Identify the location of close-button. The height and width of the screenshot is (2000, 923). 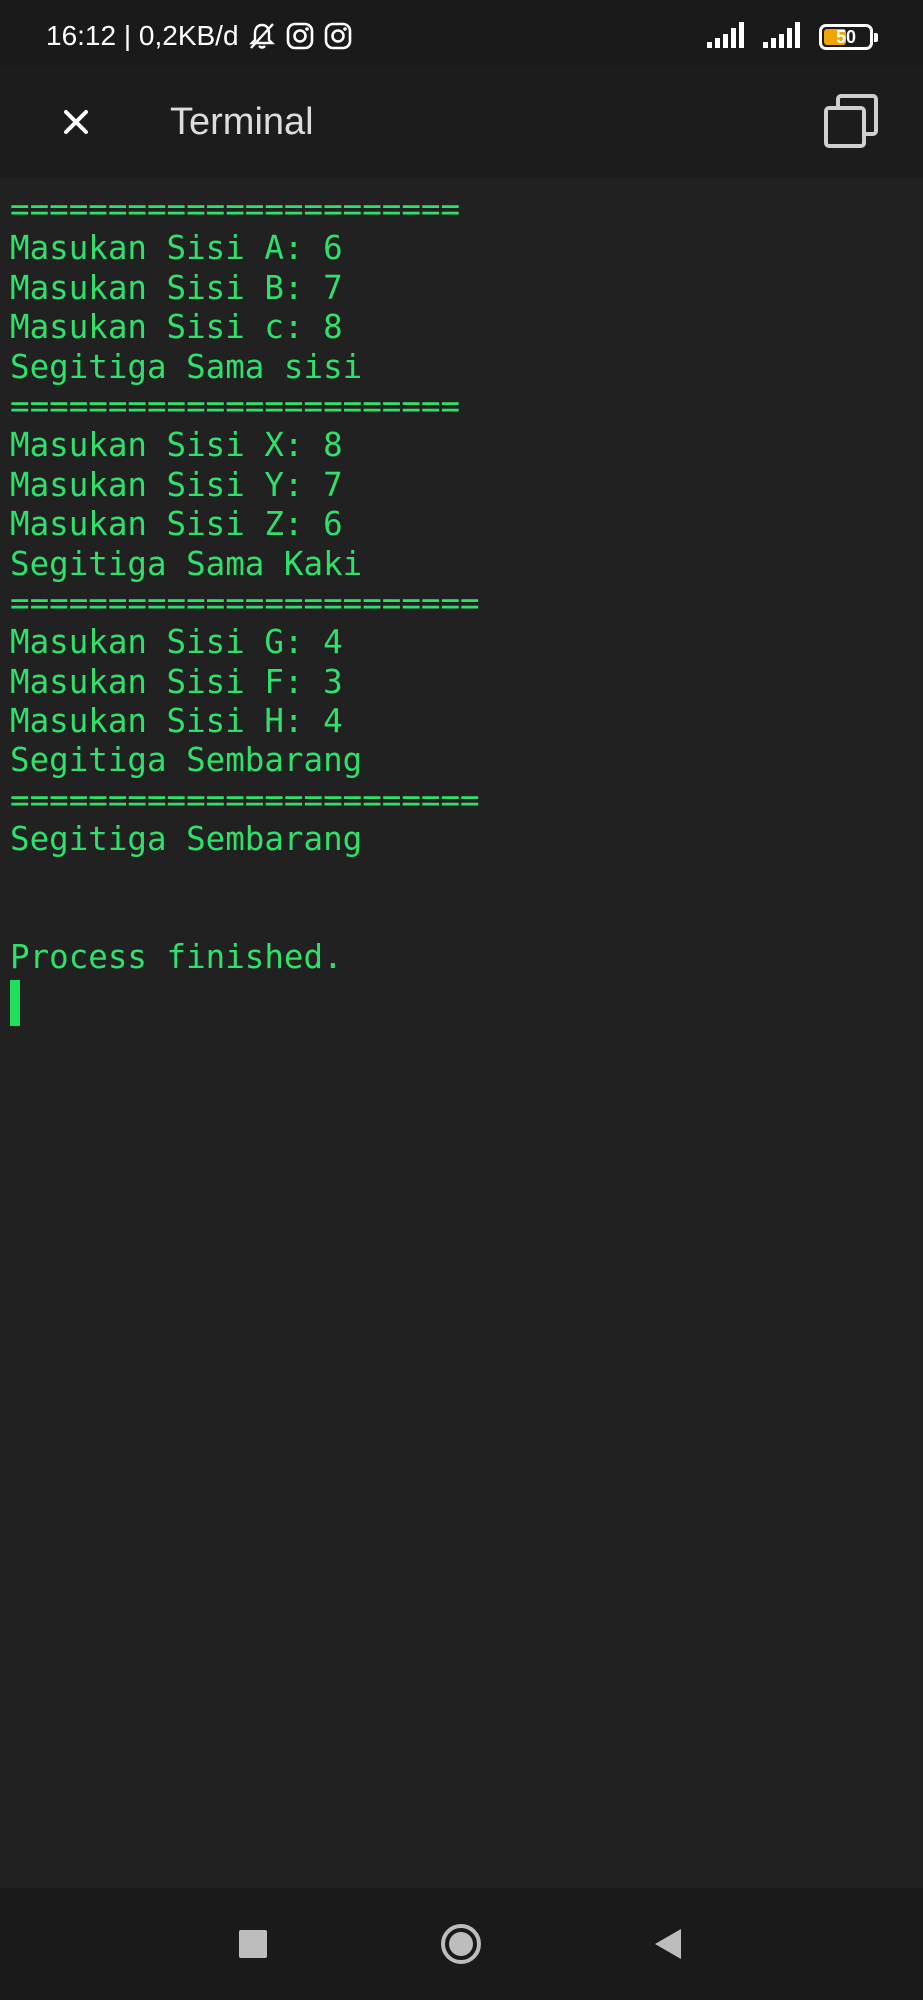
(76, 122).